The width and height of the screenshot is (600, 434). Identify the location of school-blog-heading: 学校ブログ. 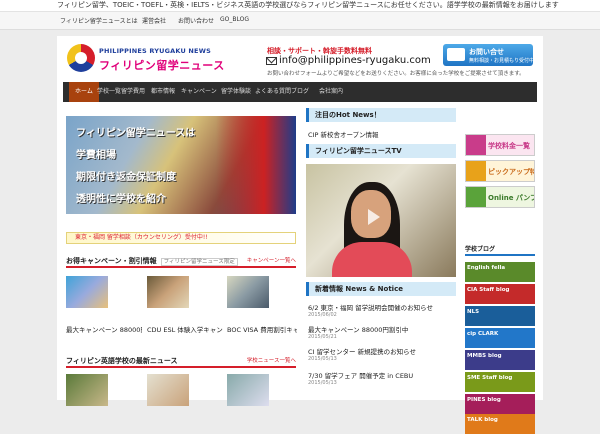
(500, 250).